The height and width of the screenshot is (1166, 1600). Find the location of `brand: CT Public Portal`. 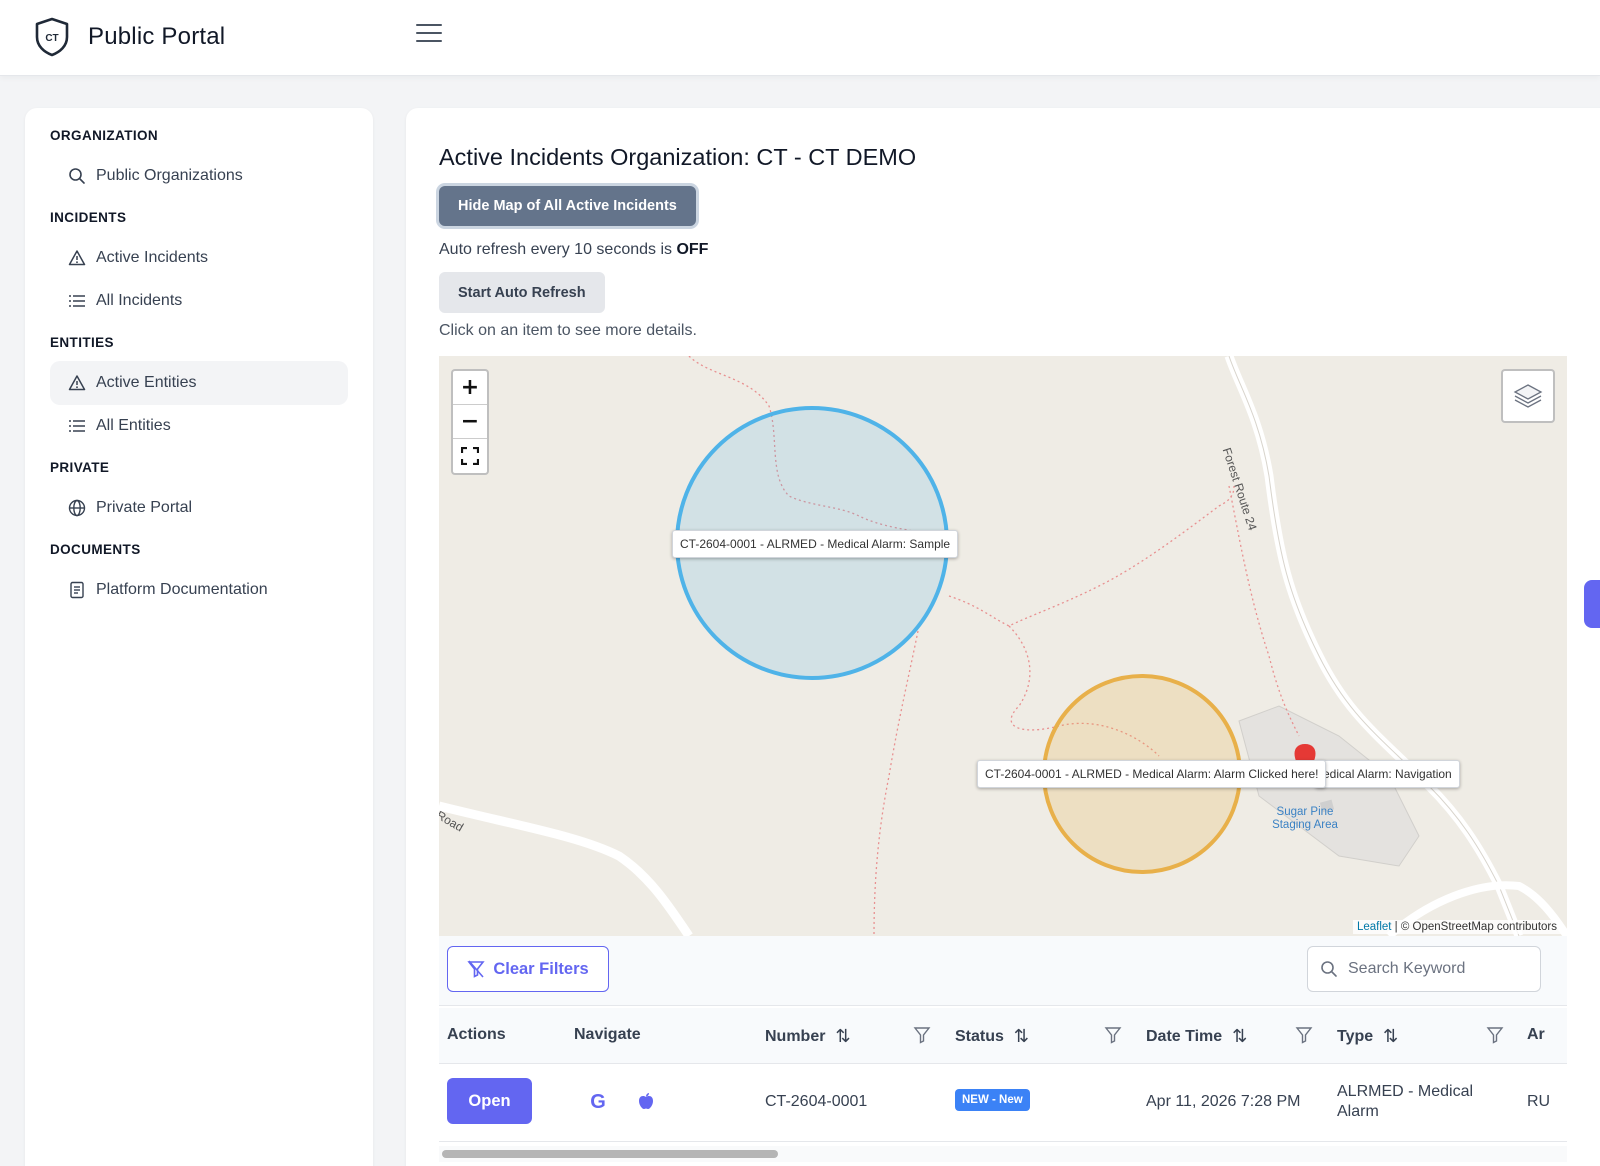

brand: CT Public Portal is located at coordinates (129, 37).